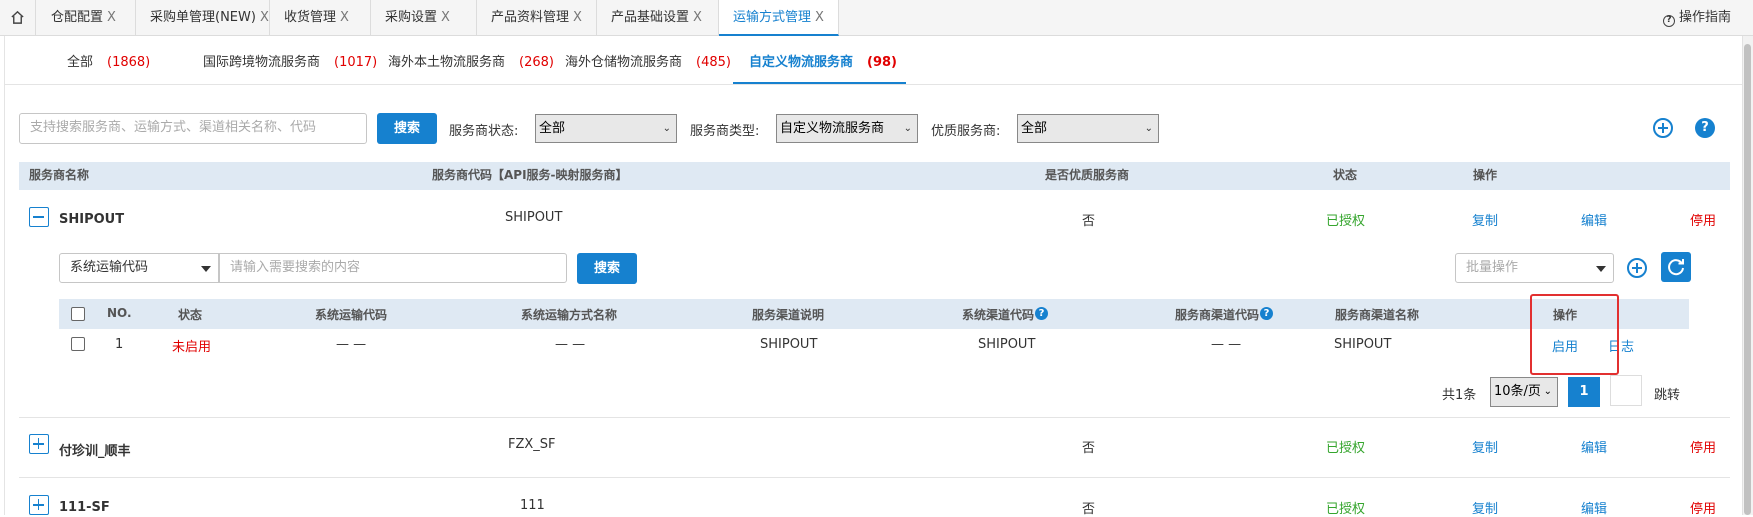  Describe the element at coordinates (1459, 395) in the screenshot. I see `pager-total: 共1条` at that location.